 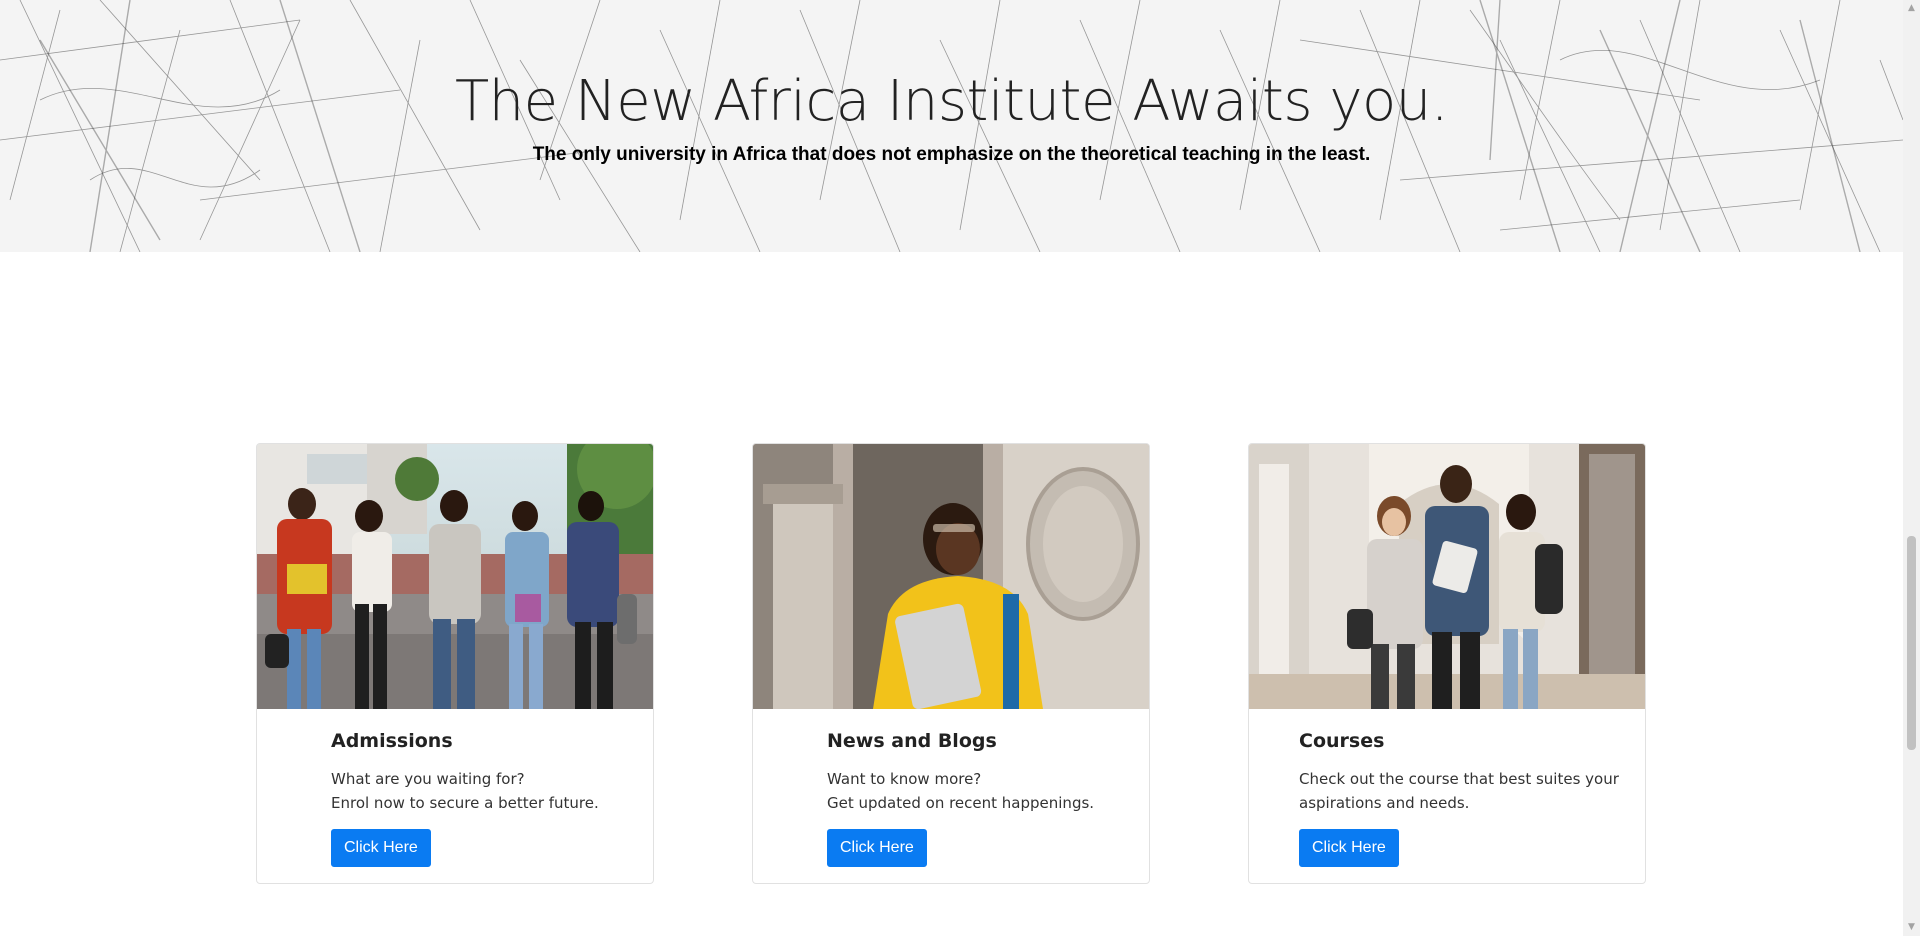 I want to click on news-and-blogs-card-title: News and Blogs, so click(x=912, y=741).